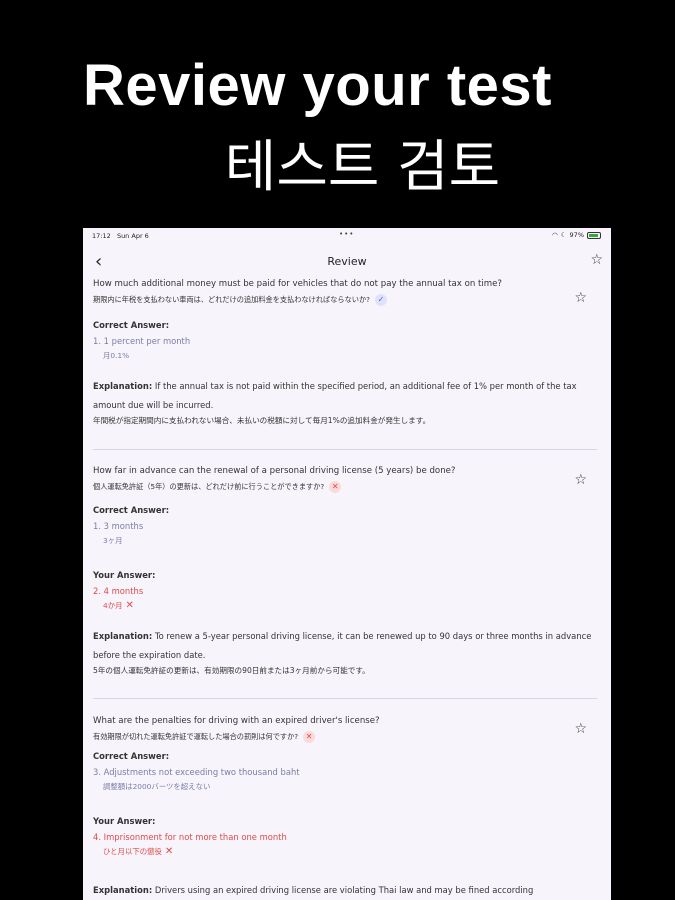  What do you see at coordinates (380, 300) in the screenshot?
I see `correct-check-icon: ✓` at bounding box center [380, 300].